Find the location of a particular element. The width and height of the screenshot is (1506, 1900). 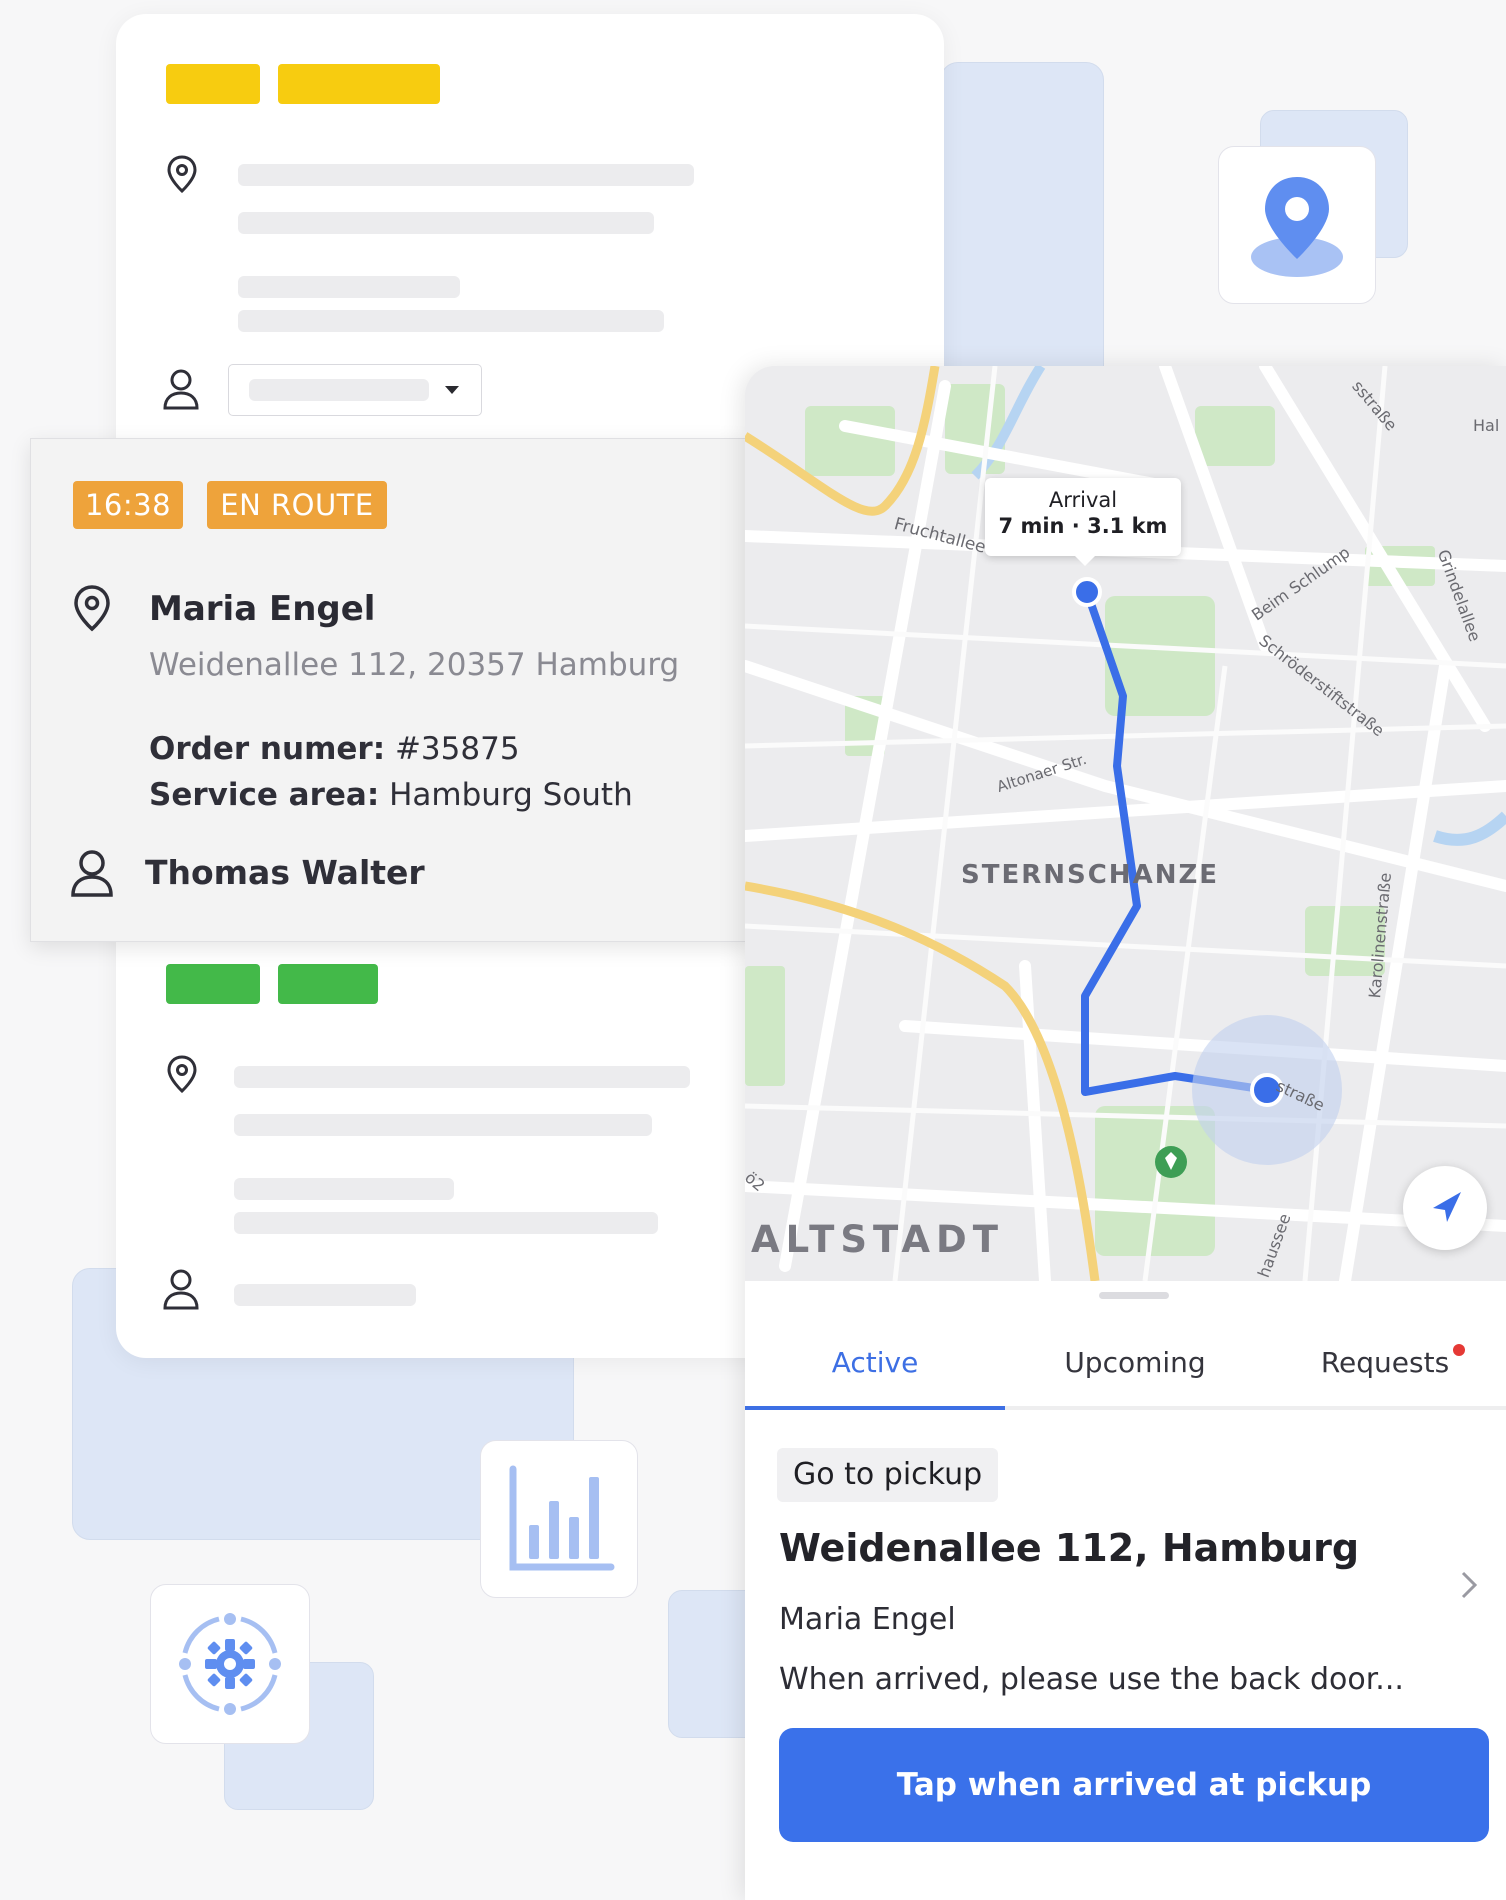

arrival-tooltip: Arrival 7 min · 3.1 km is located at coordinates (1083, 522).